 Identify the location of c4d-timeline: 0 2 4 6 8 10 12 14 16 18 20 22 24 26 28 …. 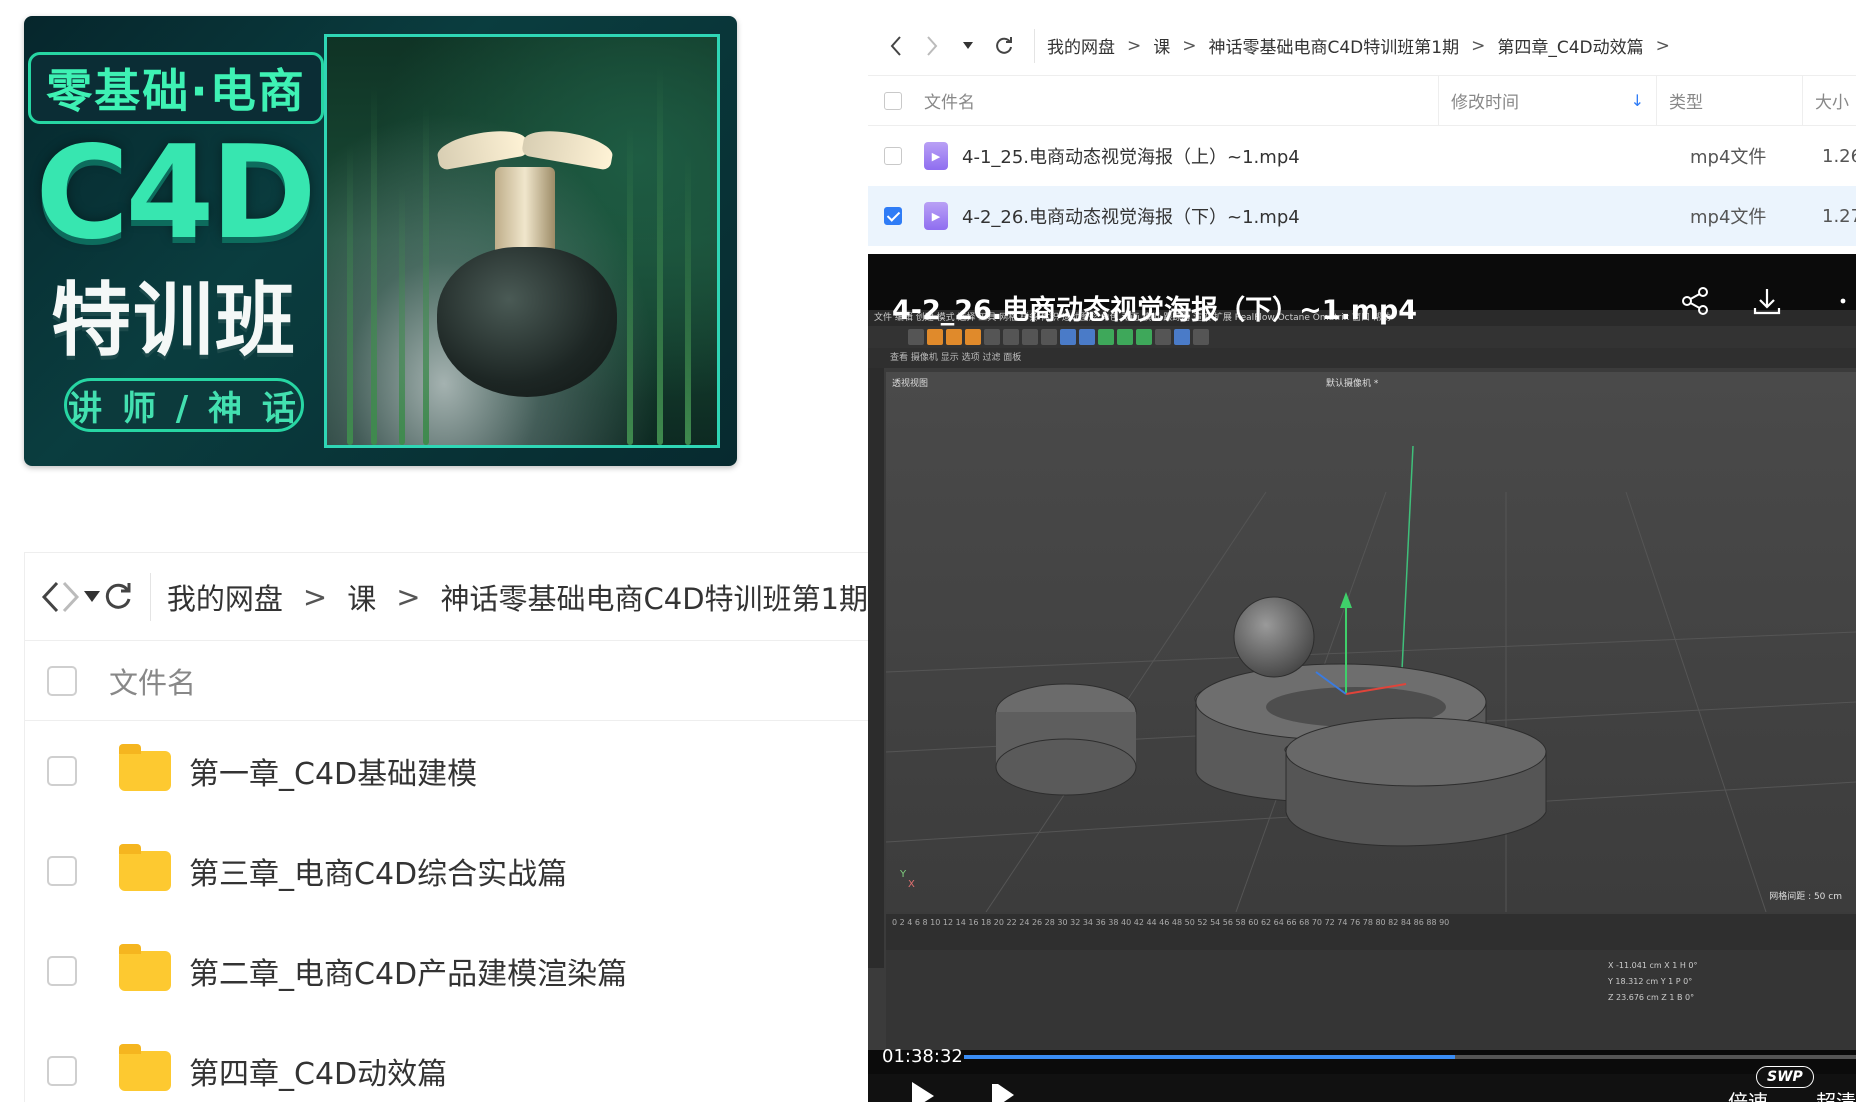
(1371, 932).